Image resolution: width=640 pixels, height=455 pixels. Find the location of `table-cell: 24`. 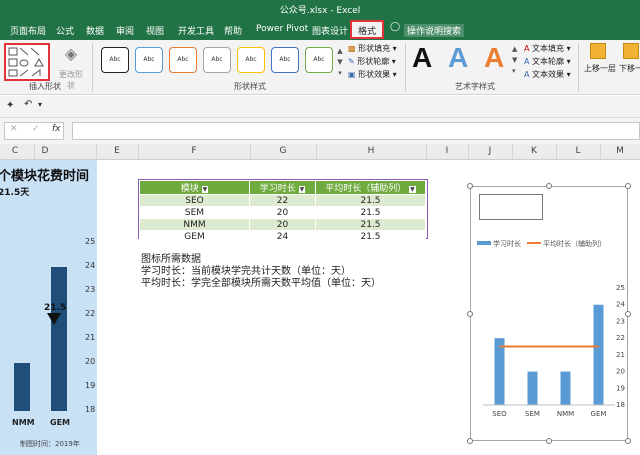

table-cell: 24 is located at coordinates (282, 236).